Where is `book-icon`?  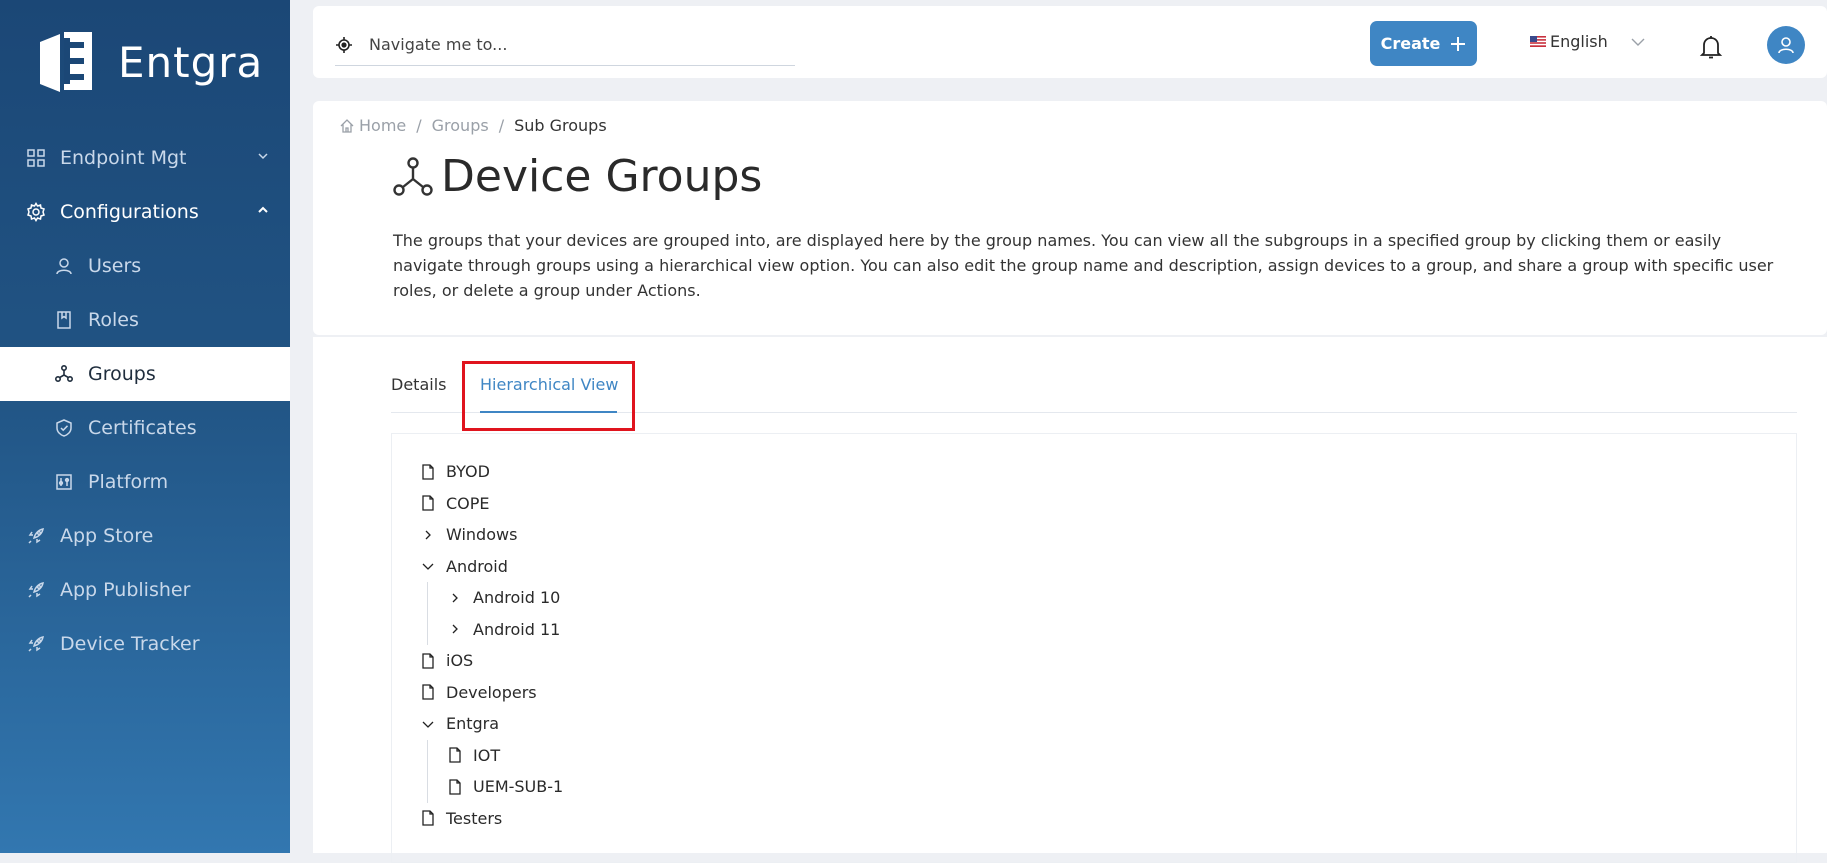
book-icon is located at coordinates (64, 320).